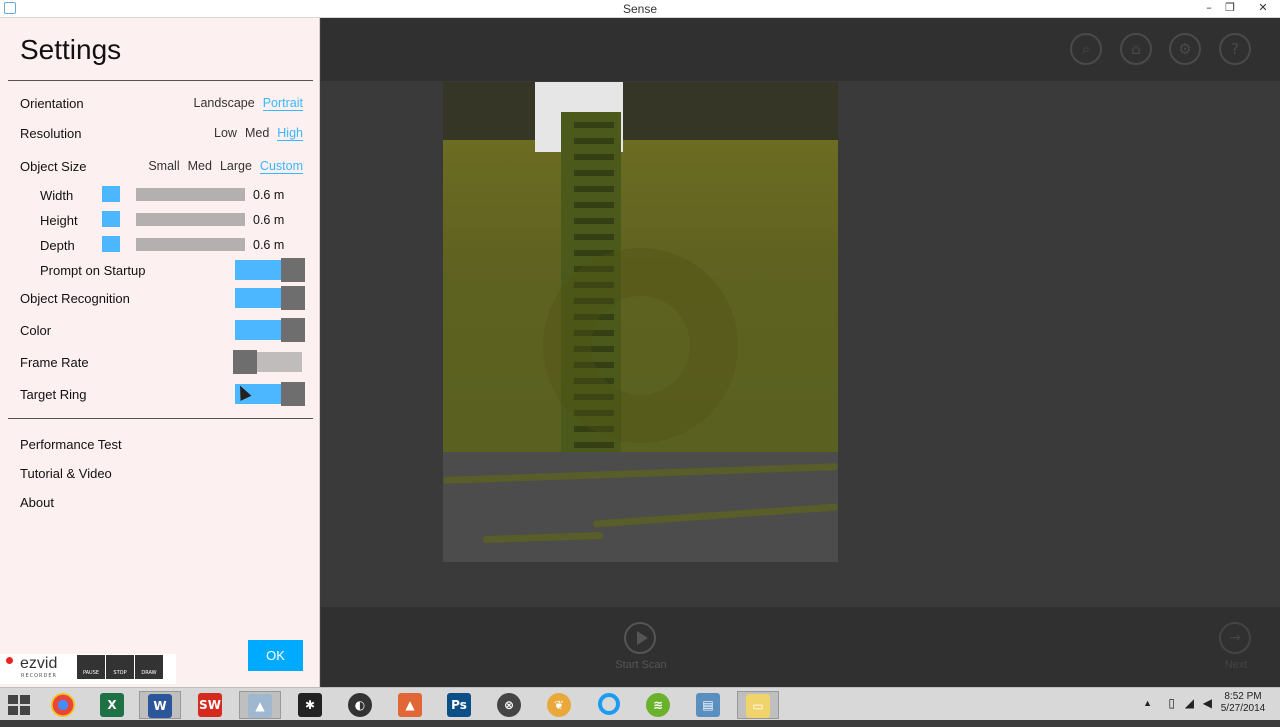  Describe the element at coordinates (149, 667) in the screenshot. I see `draw-button: DRAW` at that location.